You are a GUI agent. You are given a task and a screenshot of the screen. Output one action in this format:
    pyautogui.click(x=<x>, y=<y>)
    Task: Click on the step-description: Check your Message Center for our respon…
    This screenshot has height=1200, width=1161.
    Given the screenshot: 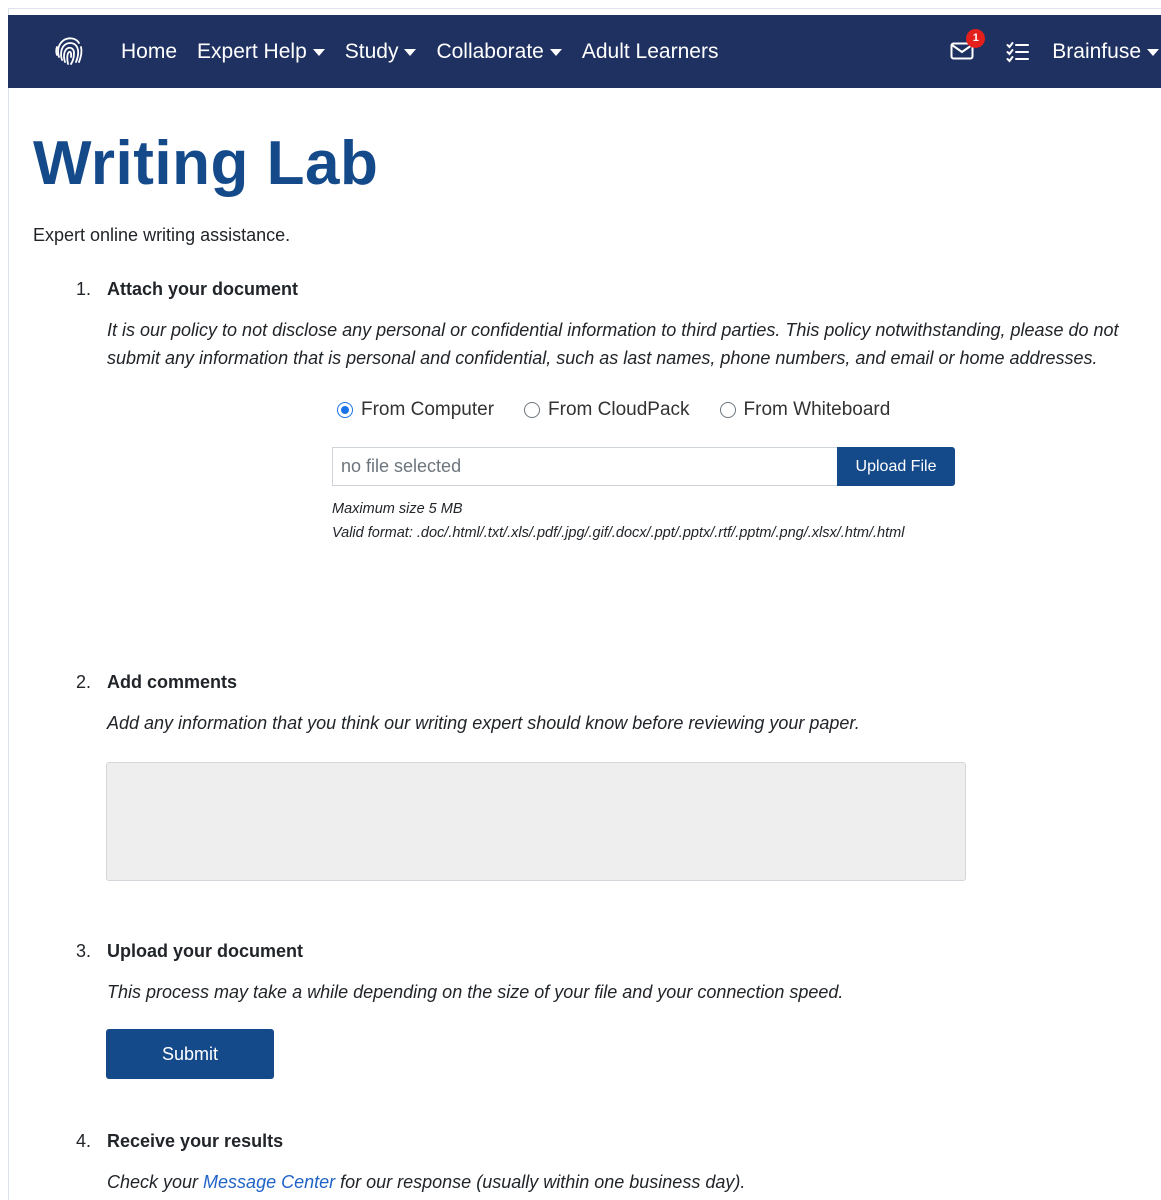 What is the action you would take?
    pyautogui.click(x=632, y=1182)
    